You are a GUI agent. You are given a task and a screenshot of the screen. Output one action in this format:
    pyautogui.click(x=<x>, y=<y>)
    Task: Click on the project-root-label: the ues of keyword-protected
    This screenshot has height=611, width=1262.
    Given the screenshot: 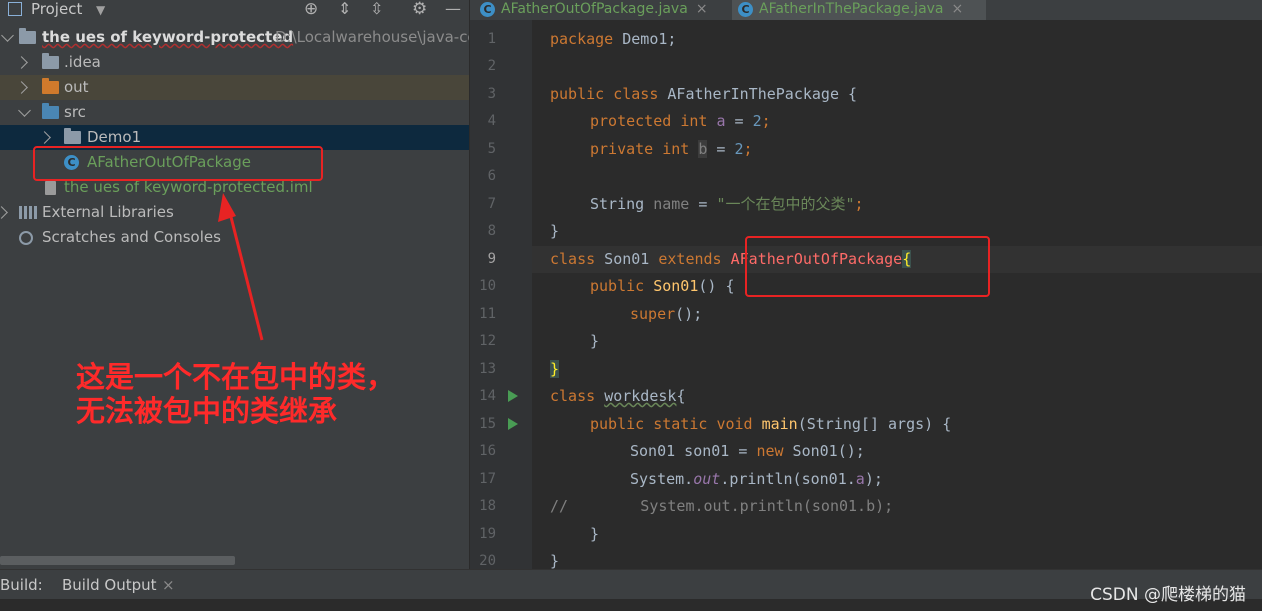 What is the action you would take?
    pyautogui.click(x=168, y=37)
    